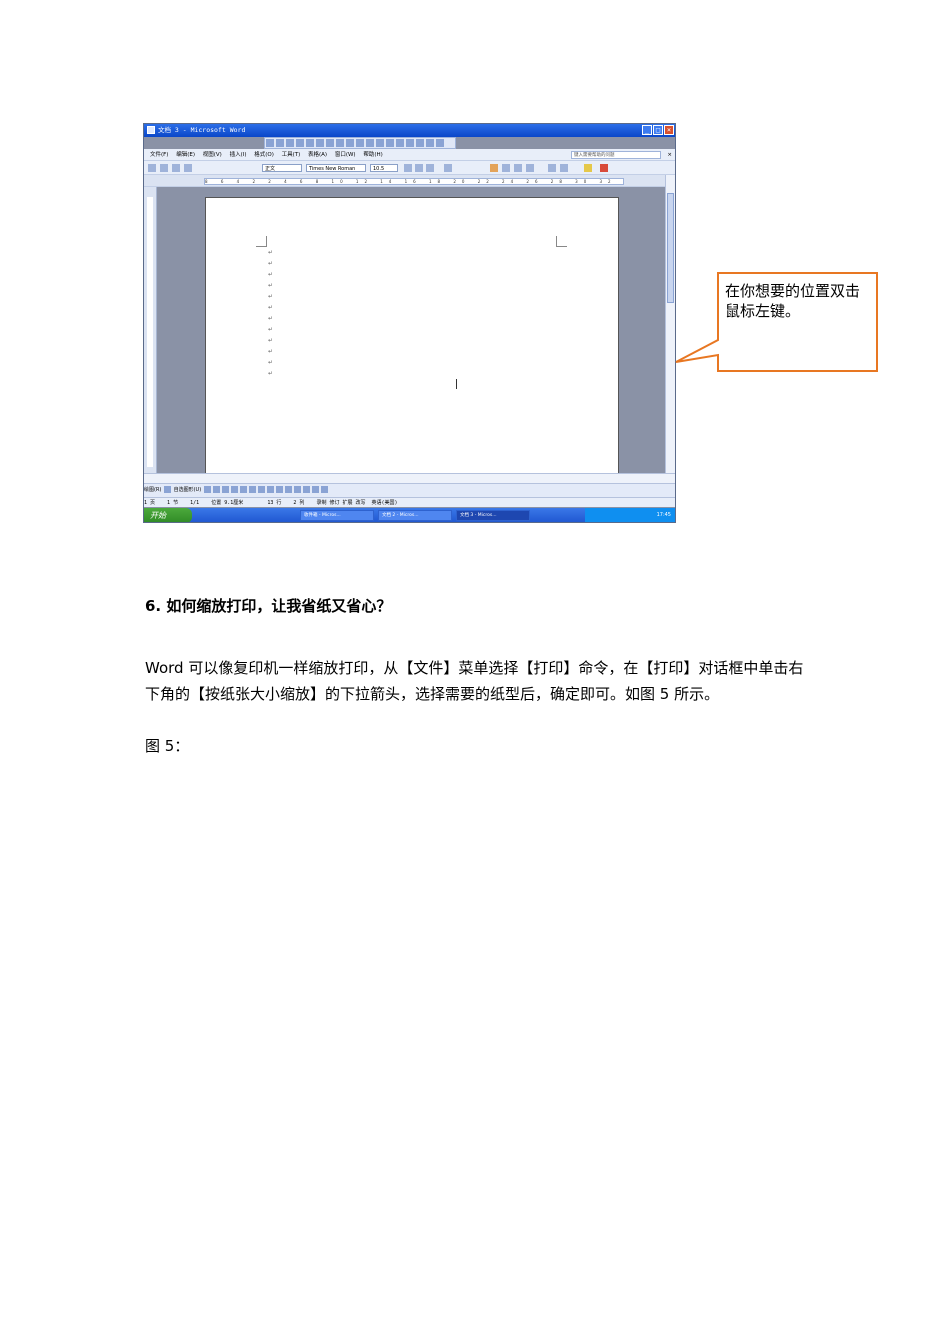  Describe the element at coordinates (317, 155) in the screenshot. I see `menu-table: 表格(A)` at that location.